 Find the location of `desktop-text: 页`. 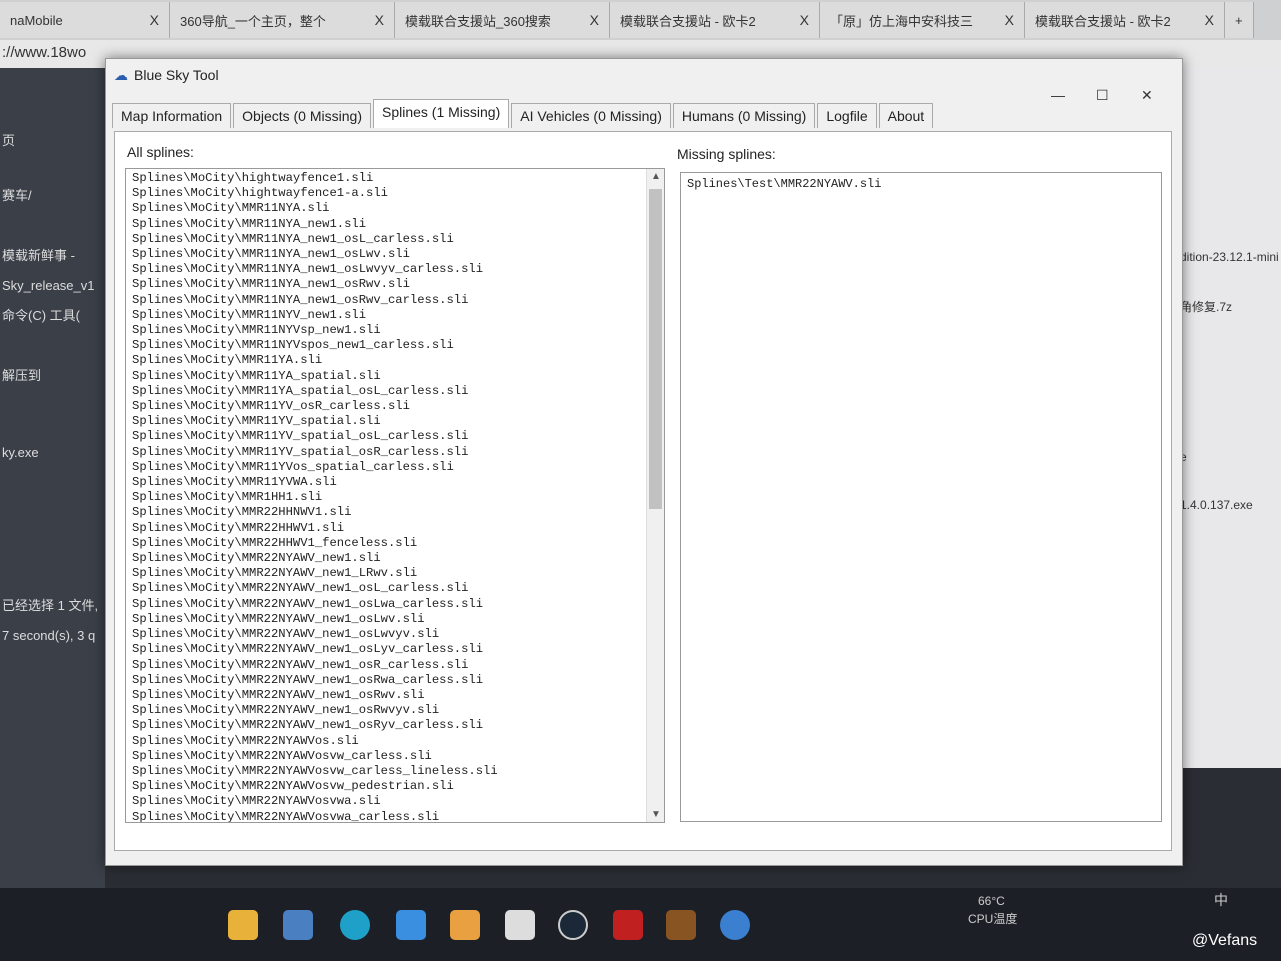

desktop-text: 页 is located at coordinates (8, 139).